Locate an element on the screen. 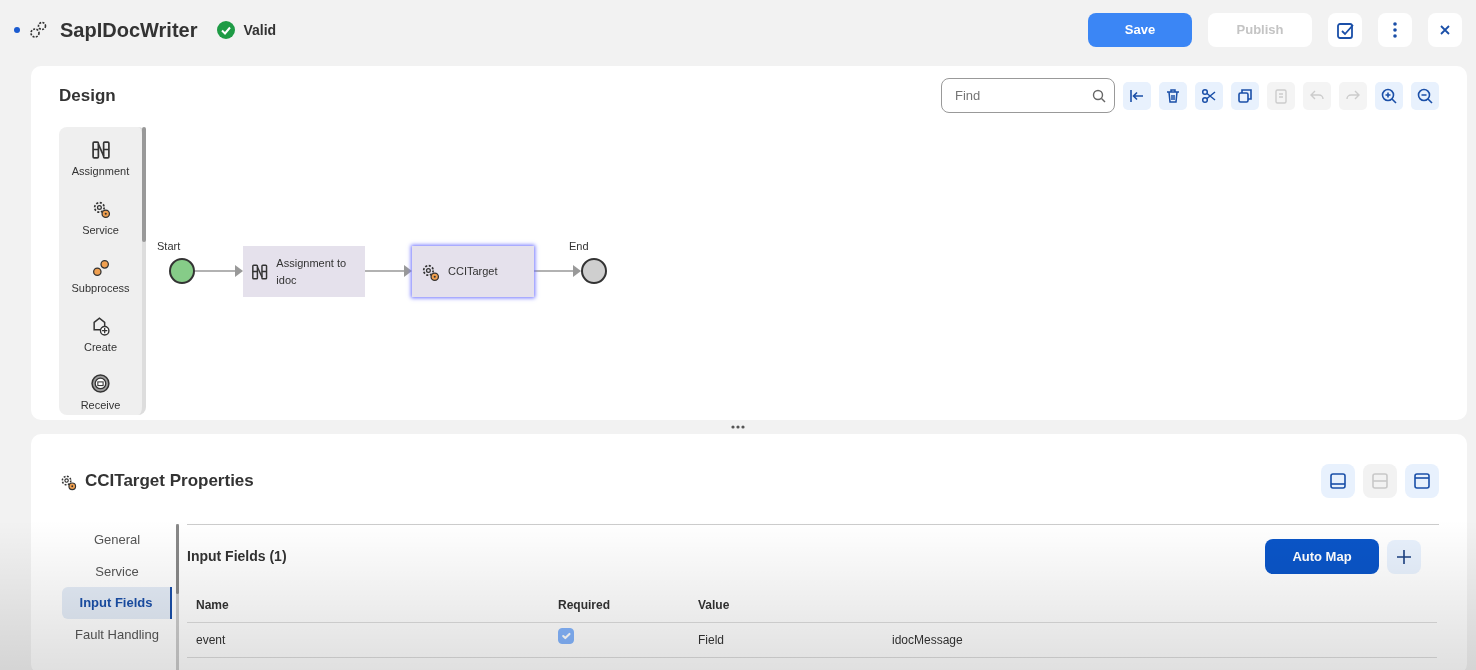 The width and height of the screenshot is (1476, 670). node-label: Start is located at coordinates (169, 246).